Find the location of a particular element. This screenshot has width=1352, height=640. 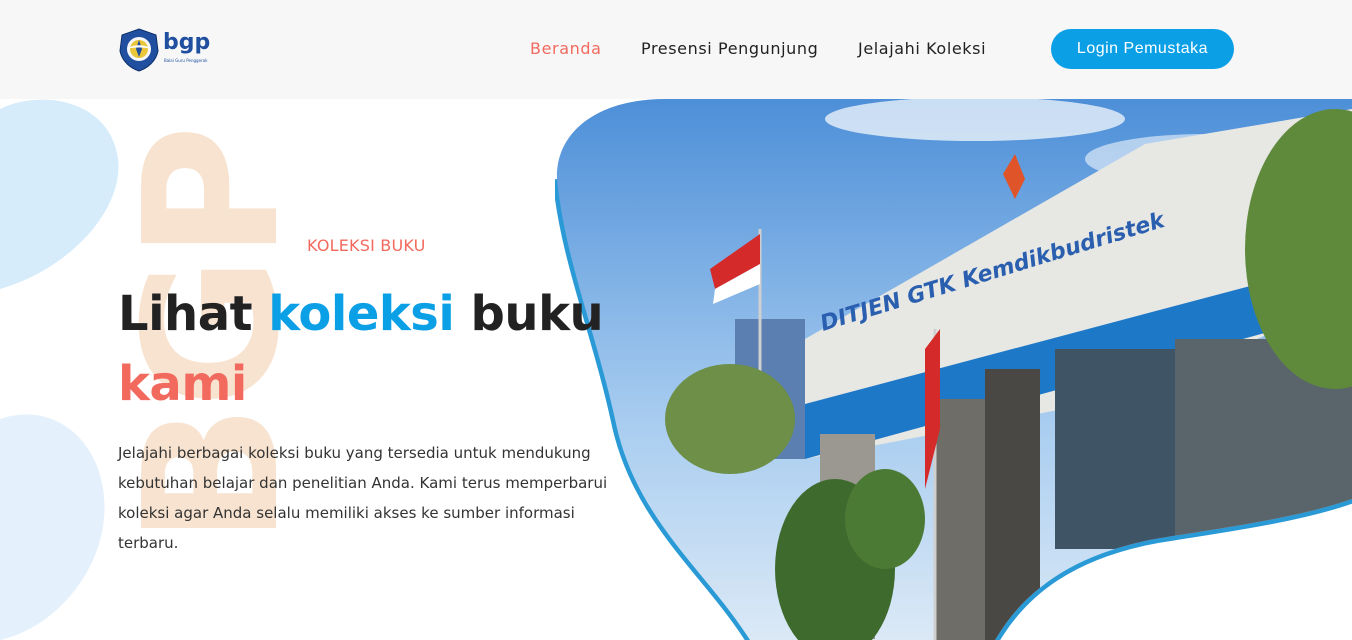

nav-item-beranda: Beranda is located at coordinates (566, 48).